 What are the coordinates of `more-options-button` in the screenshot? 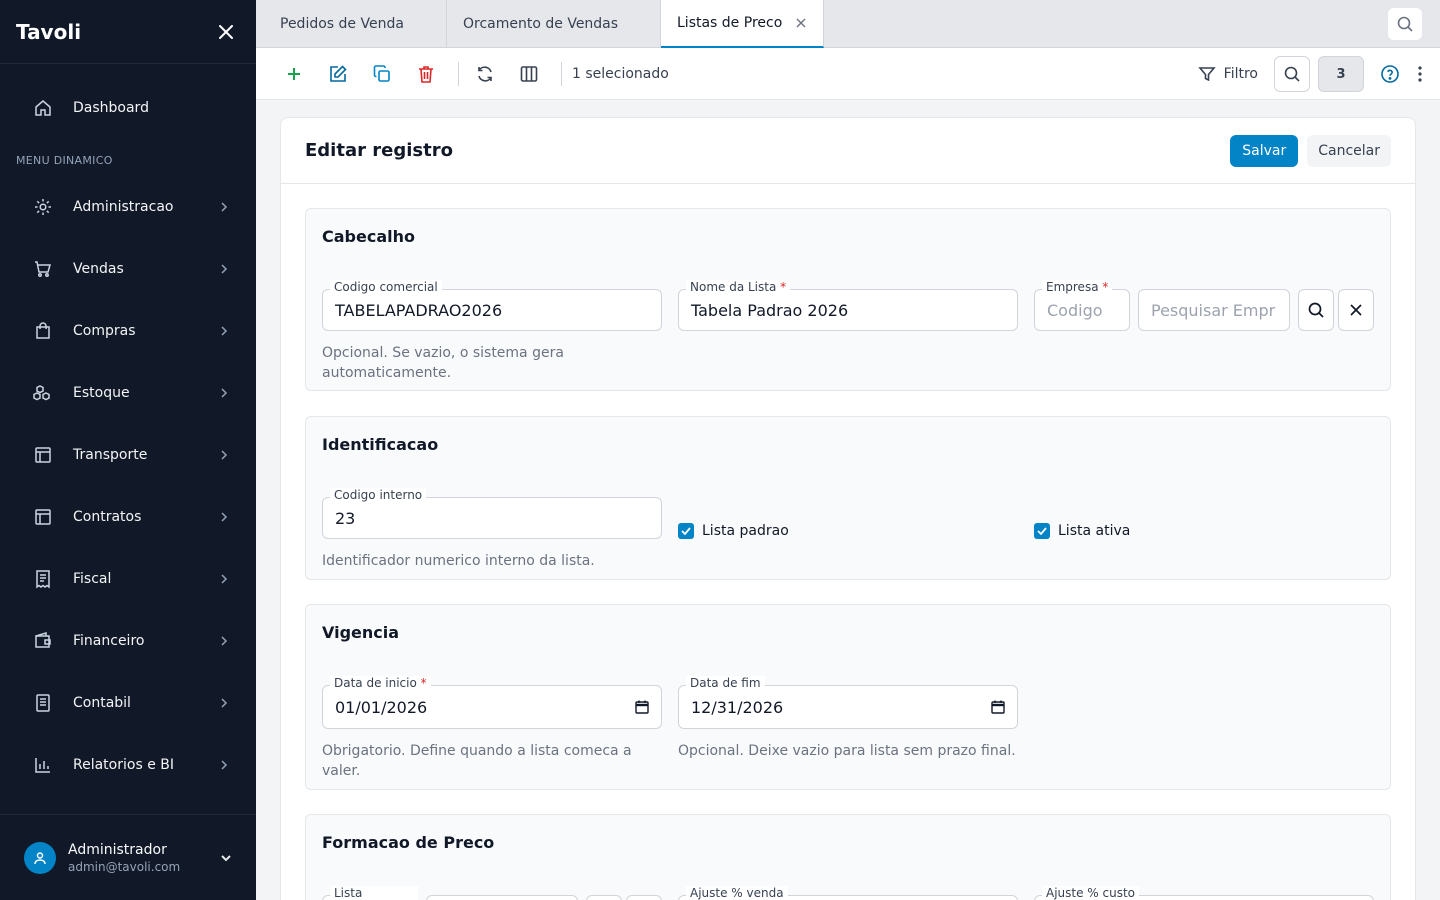 It's located at (1420, 74).